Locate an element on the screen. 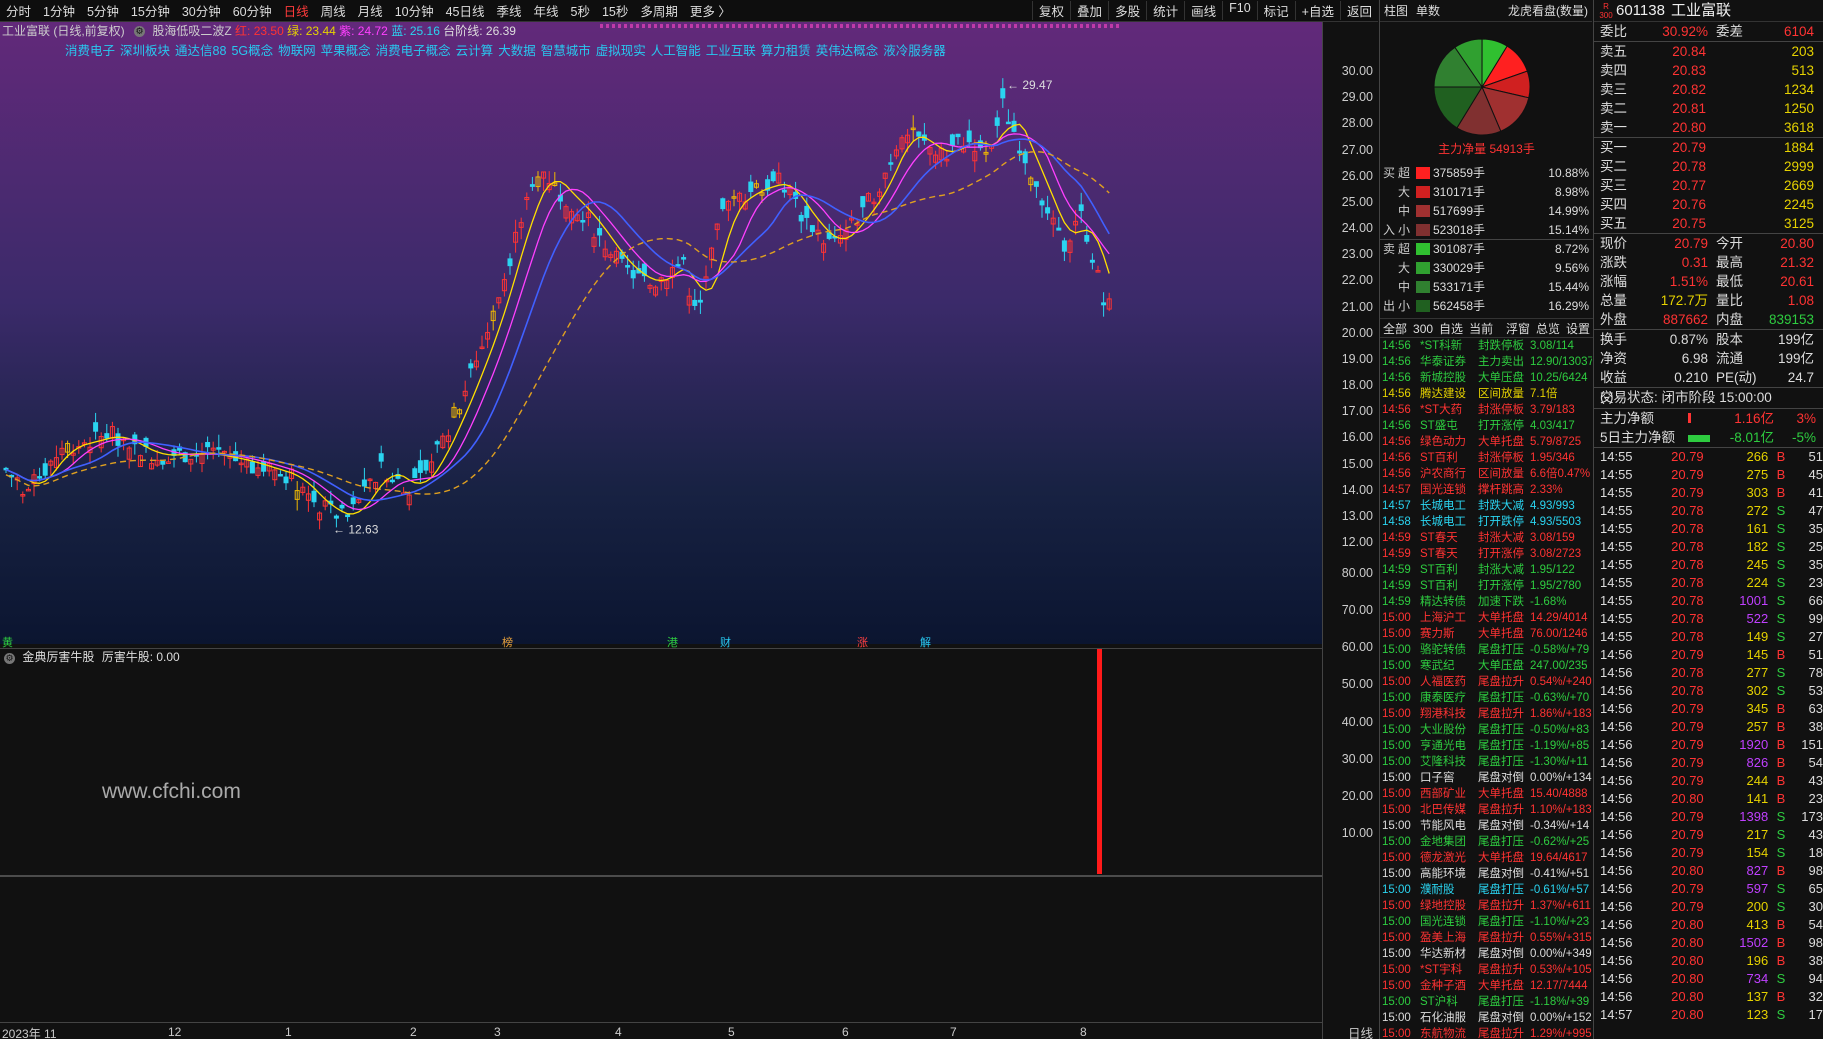  concept-tag: 云计算 is located at coordinates (475, 51).